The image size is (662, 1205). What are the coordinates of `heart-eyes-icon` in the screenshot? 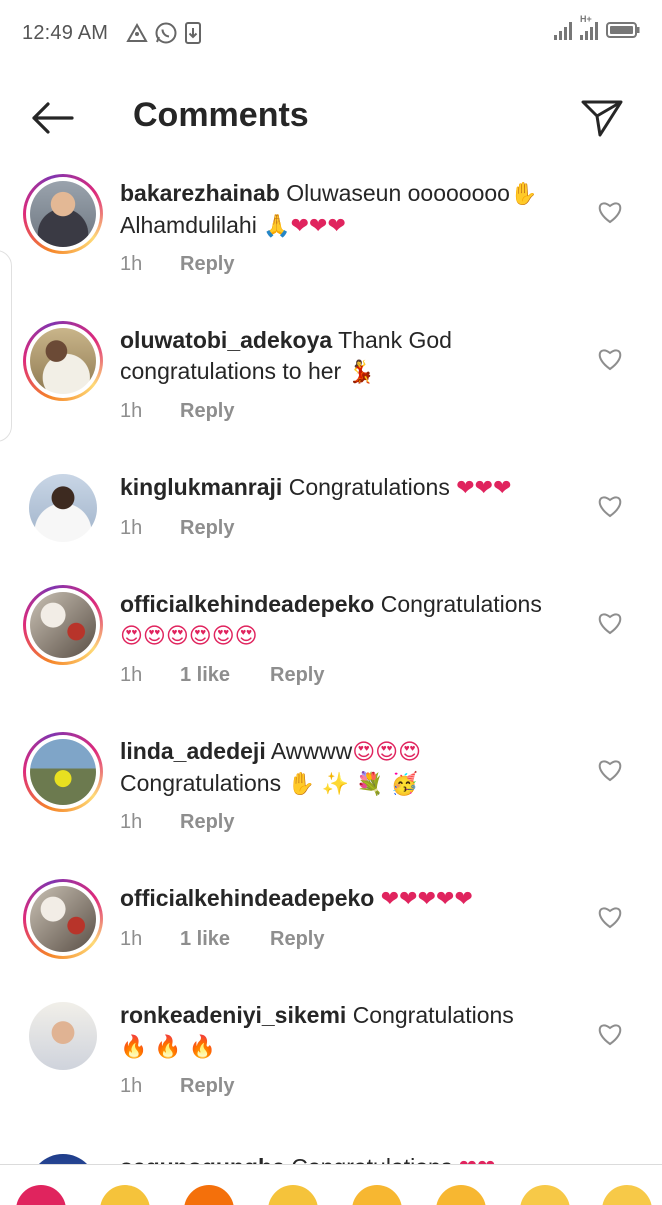 It's located at (461, 1195).